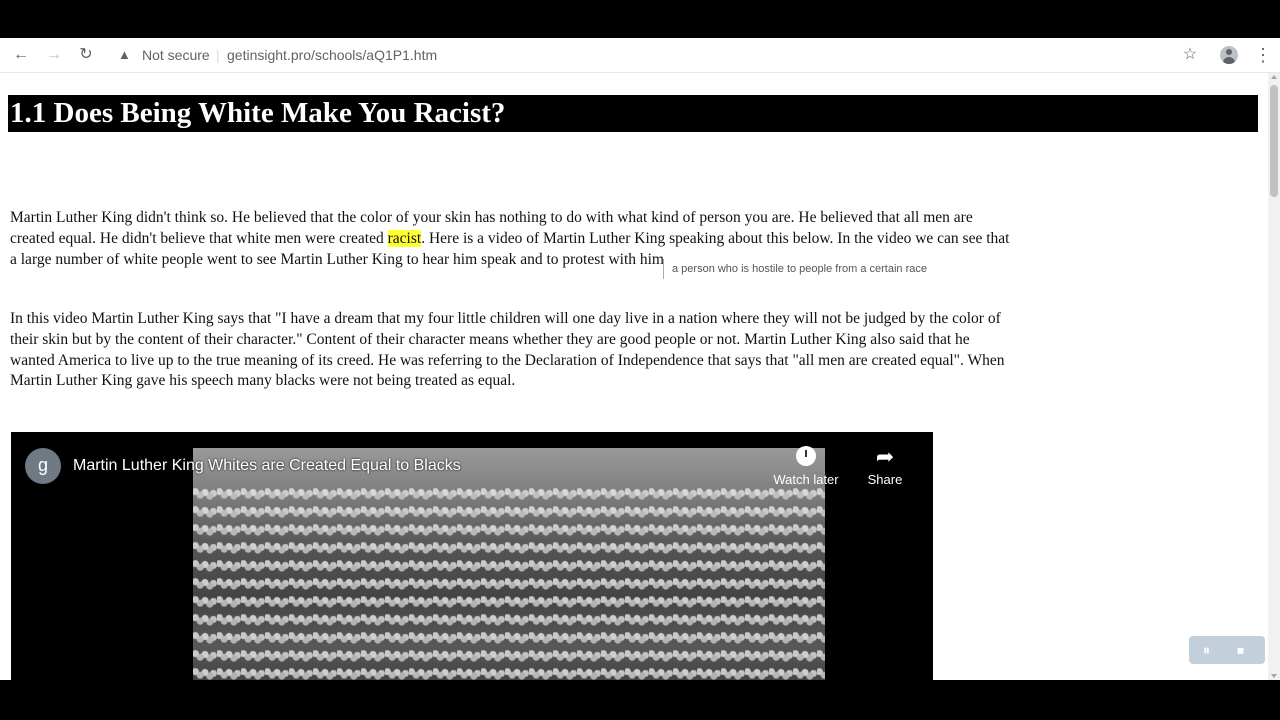 This screenshot has width=1280, height=720. What do you see at coordinates (885, 456) in the screenshot?
I see `share-arrow-icon: ➦` at bounding box center [885, 456].